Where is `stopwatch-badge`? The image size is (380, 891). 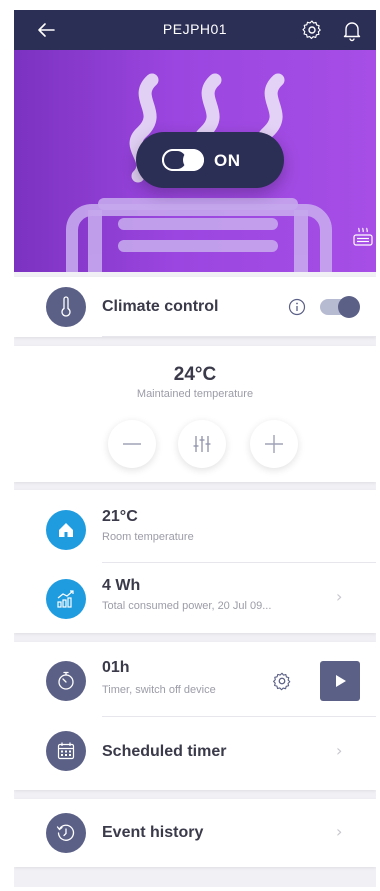 stopwatch-badge is located at coordinates (66, 681).